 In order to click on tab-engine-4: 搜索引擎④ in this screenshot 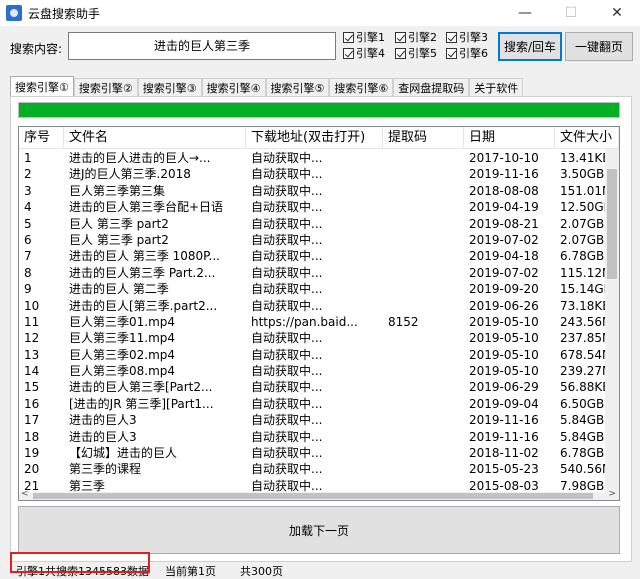, I will do `click(233, 87)`.